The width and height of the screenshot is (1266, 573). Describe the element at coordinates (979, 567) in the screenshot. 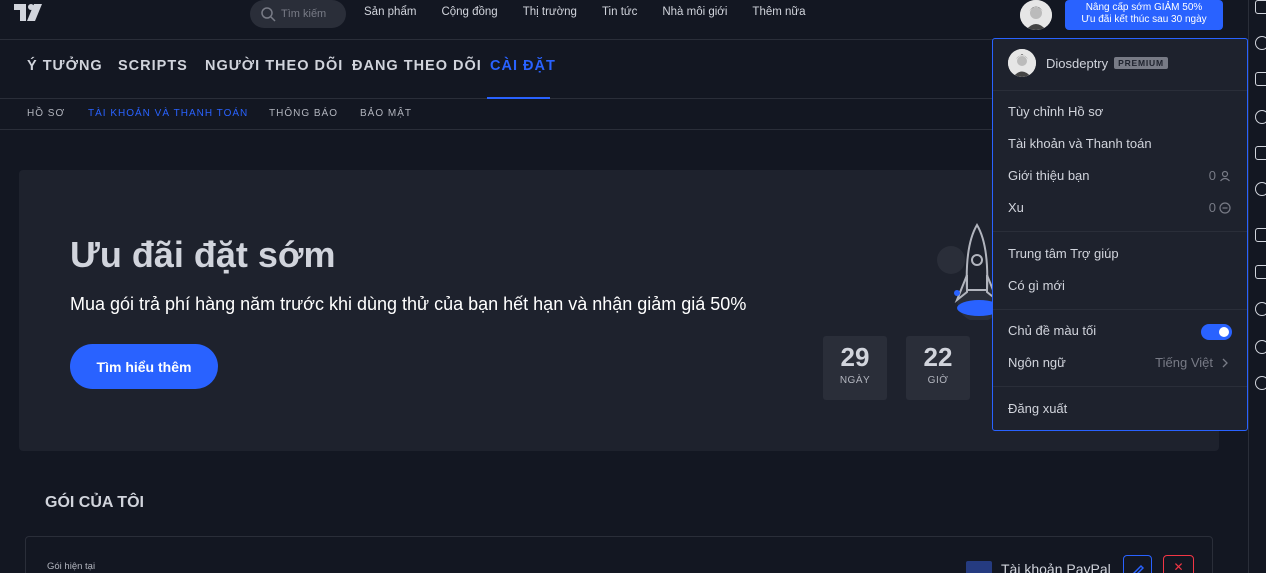

I see `paypal-icon` at that location.